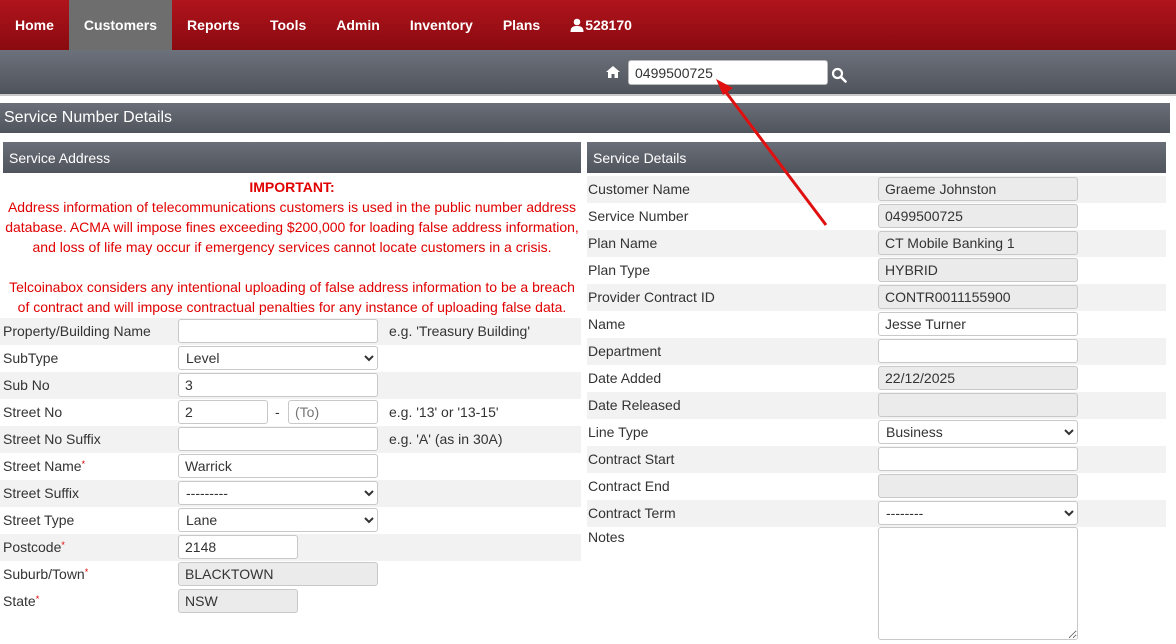  Describe the element at coordinates (213, 25) in the screenshot. I see `nav-reports: Reports` at that location.